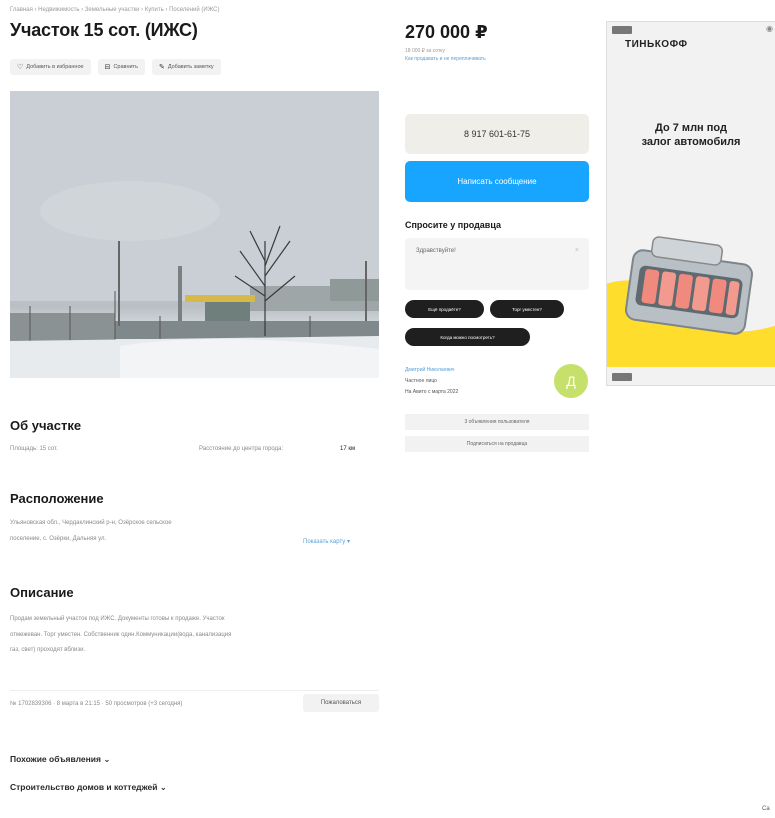 Image resolution: width=775 pixels, height=818 pixels. What do you see at coordinates (425, 51) in the screenshot?
I see `price-per-sotka: 18 000 ₽ за сотку` at bounding box center [425, 51].